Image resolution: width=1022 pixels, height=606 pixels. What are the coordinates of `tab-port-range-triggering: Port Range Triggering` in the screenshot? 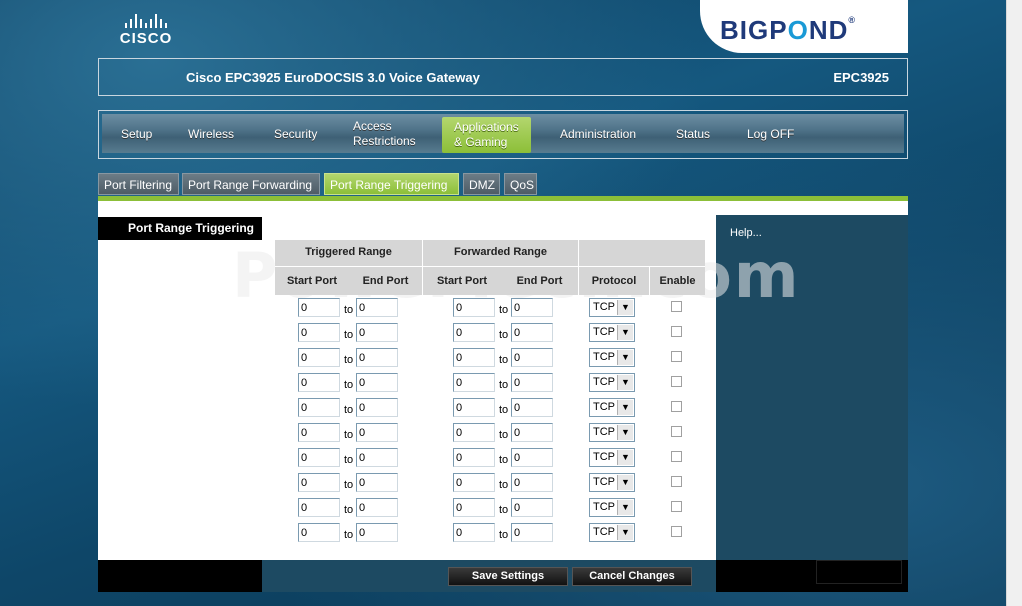 It's located at (391, 184).